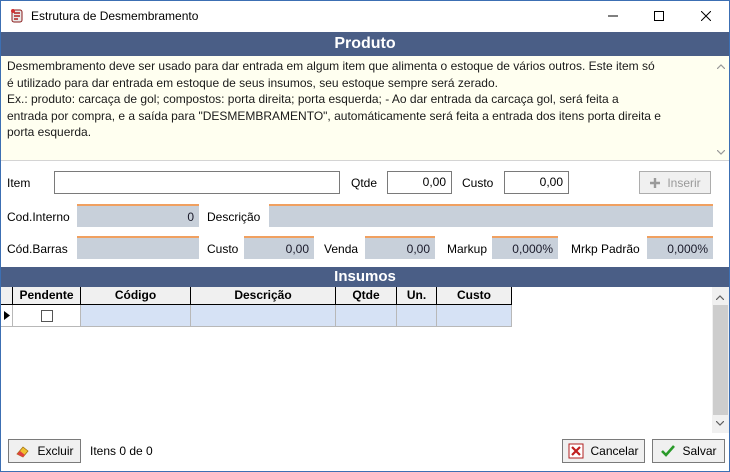  What do you see at coordinates (341, 249) in the screenshot?
I see `venda-label: Venda` at bounding box center [341, 249].